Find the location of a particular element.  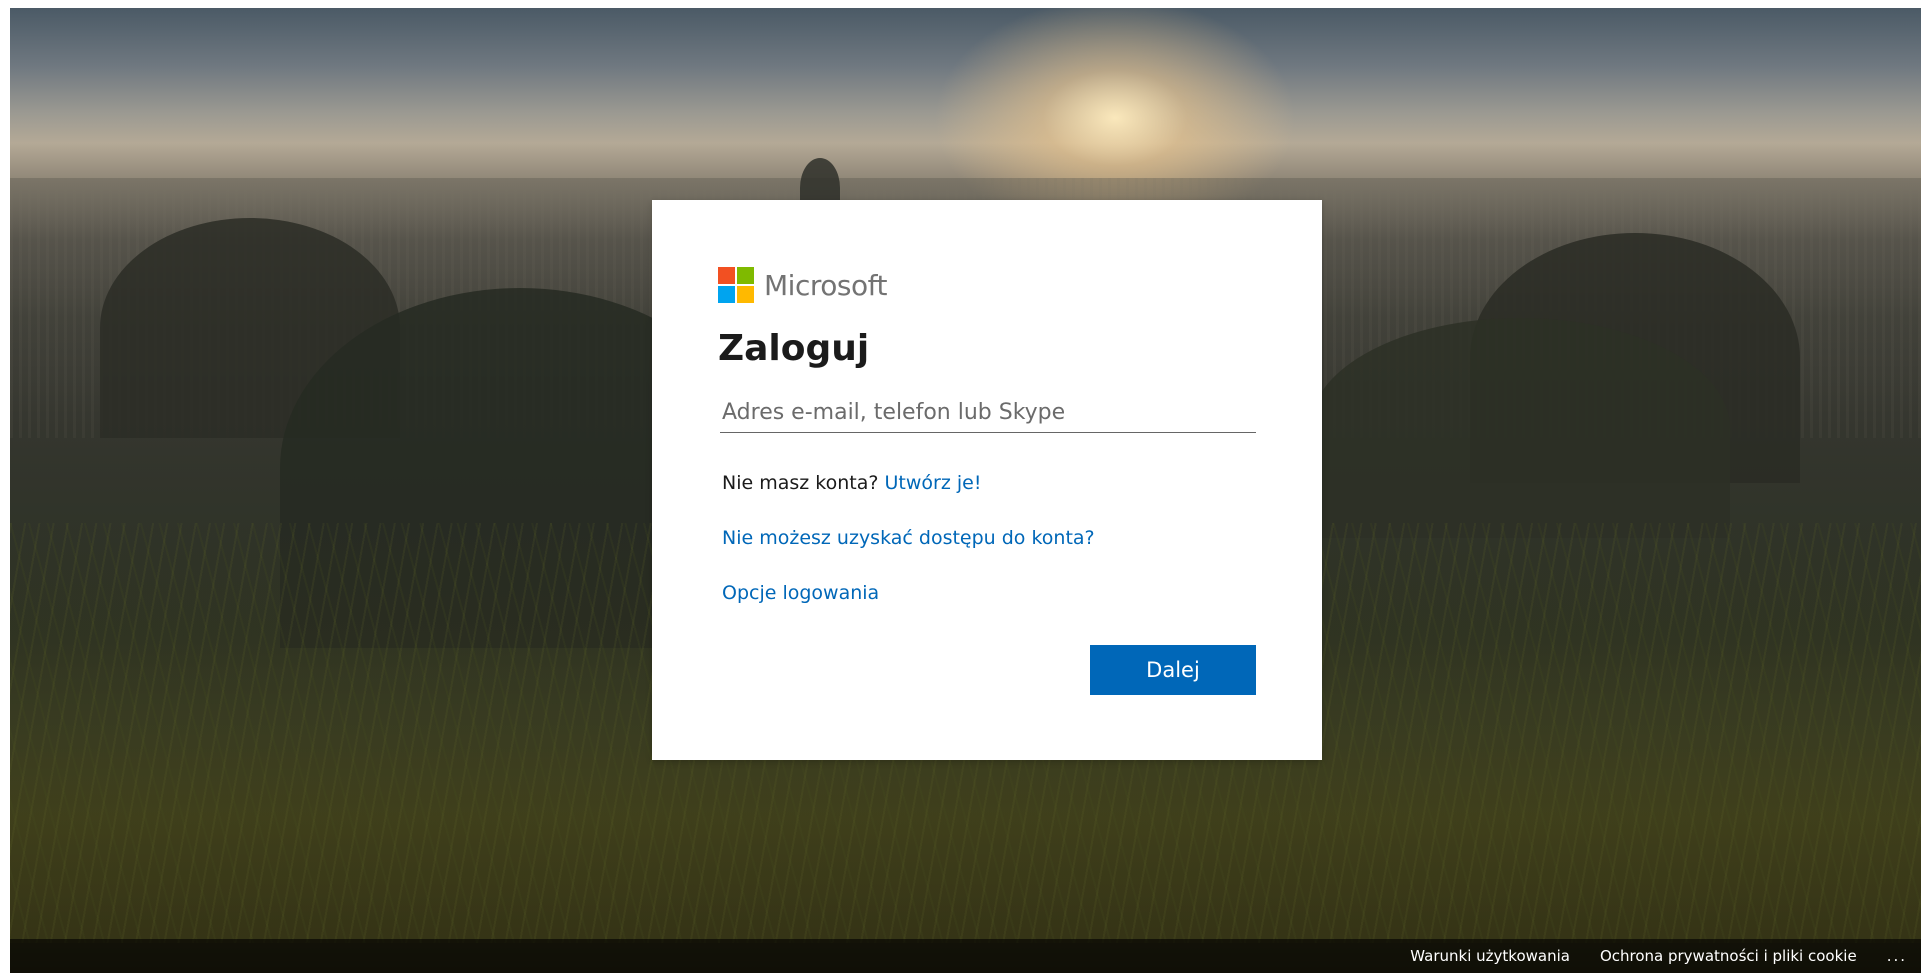

no-account-text: Nie masz konta? is located at coordinates (800, 483).